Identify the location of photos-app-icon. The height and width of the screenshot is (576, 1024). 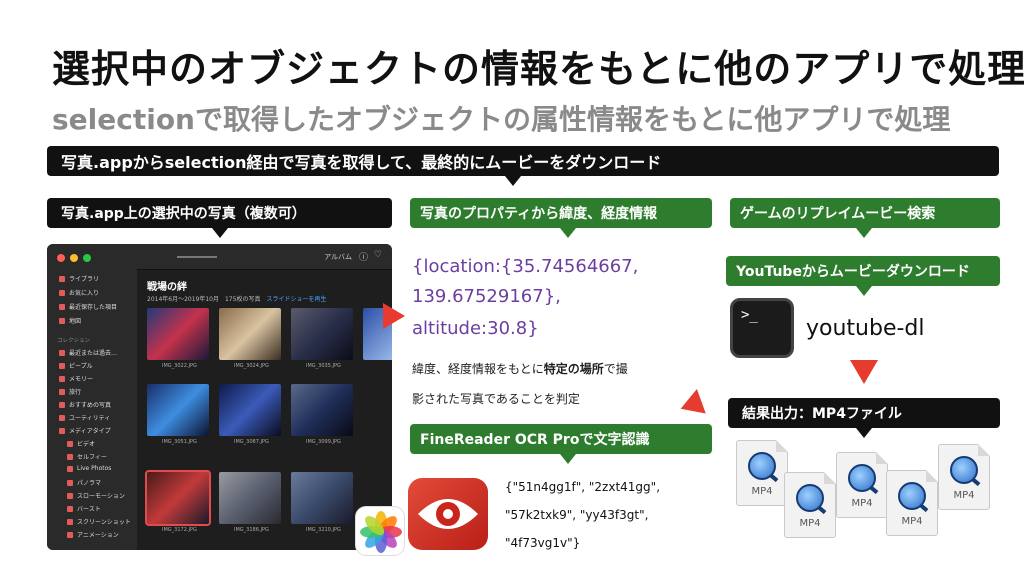
(380, 531).